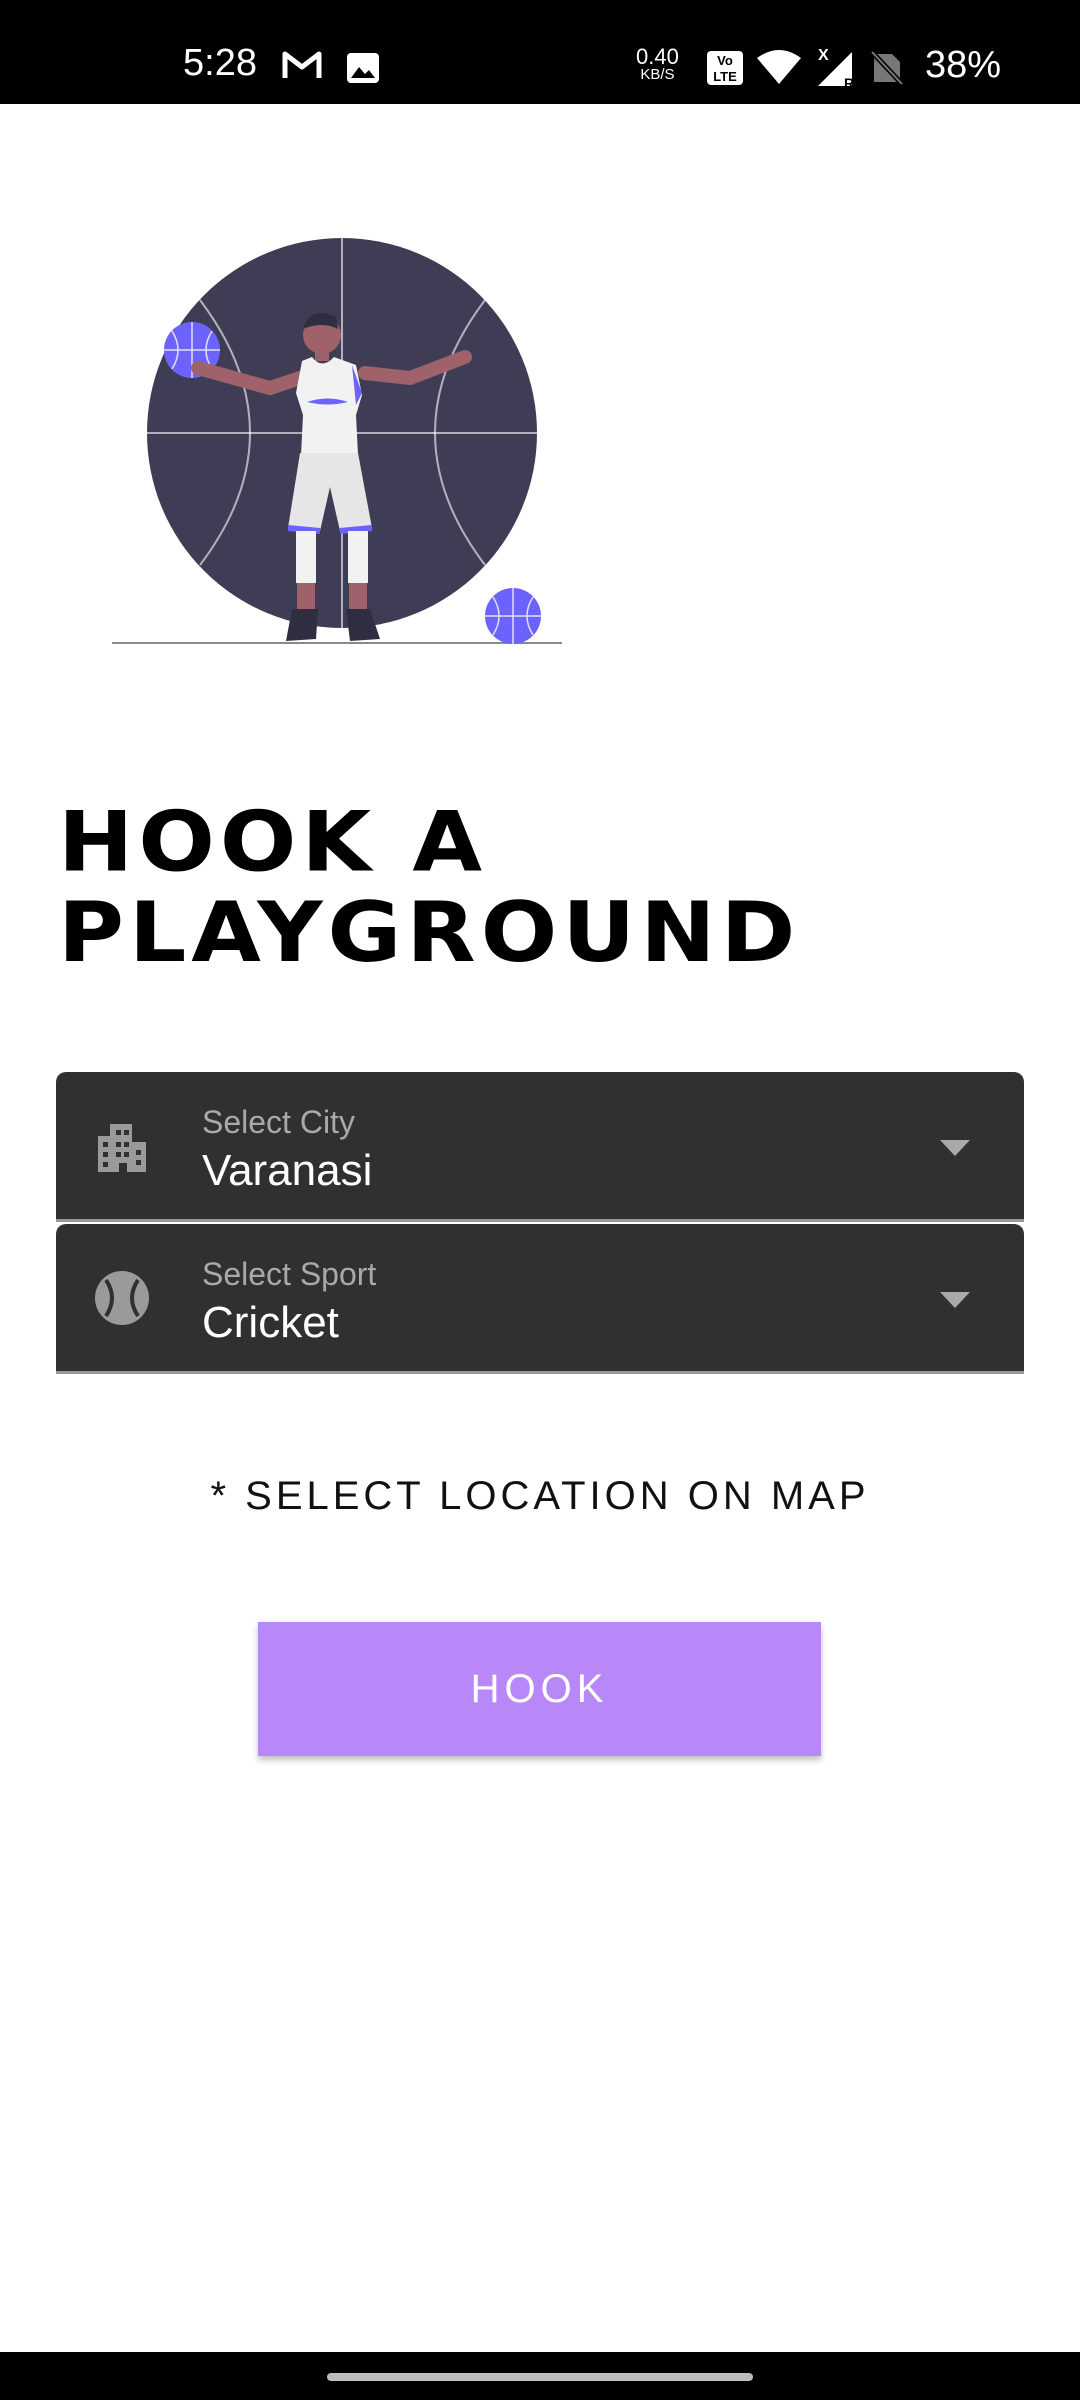 The image size is (1080, 2400). Describe the element at coordinates (963, 65) in the screenshot. I see `battery-level: 38%` at that location.